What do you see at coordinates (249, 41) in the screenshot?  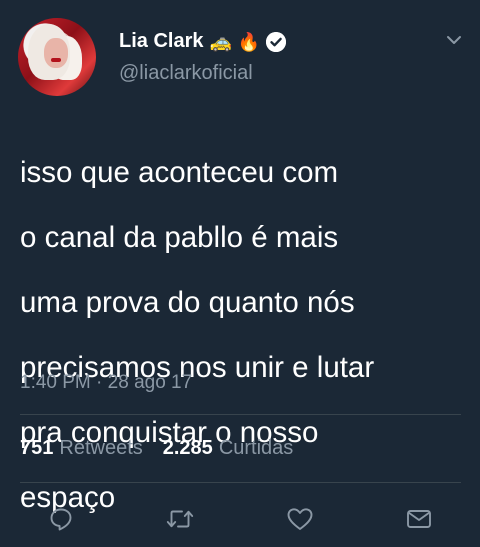 I see `fire-emoji: 🔥` at bounding box center [249, 41].